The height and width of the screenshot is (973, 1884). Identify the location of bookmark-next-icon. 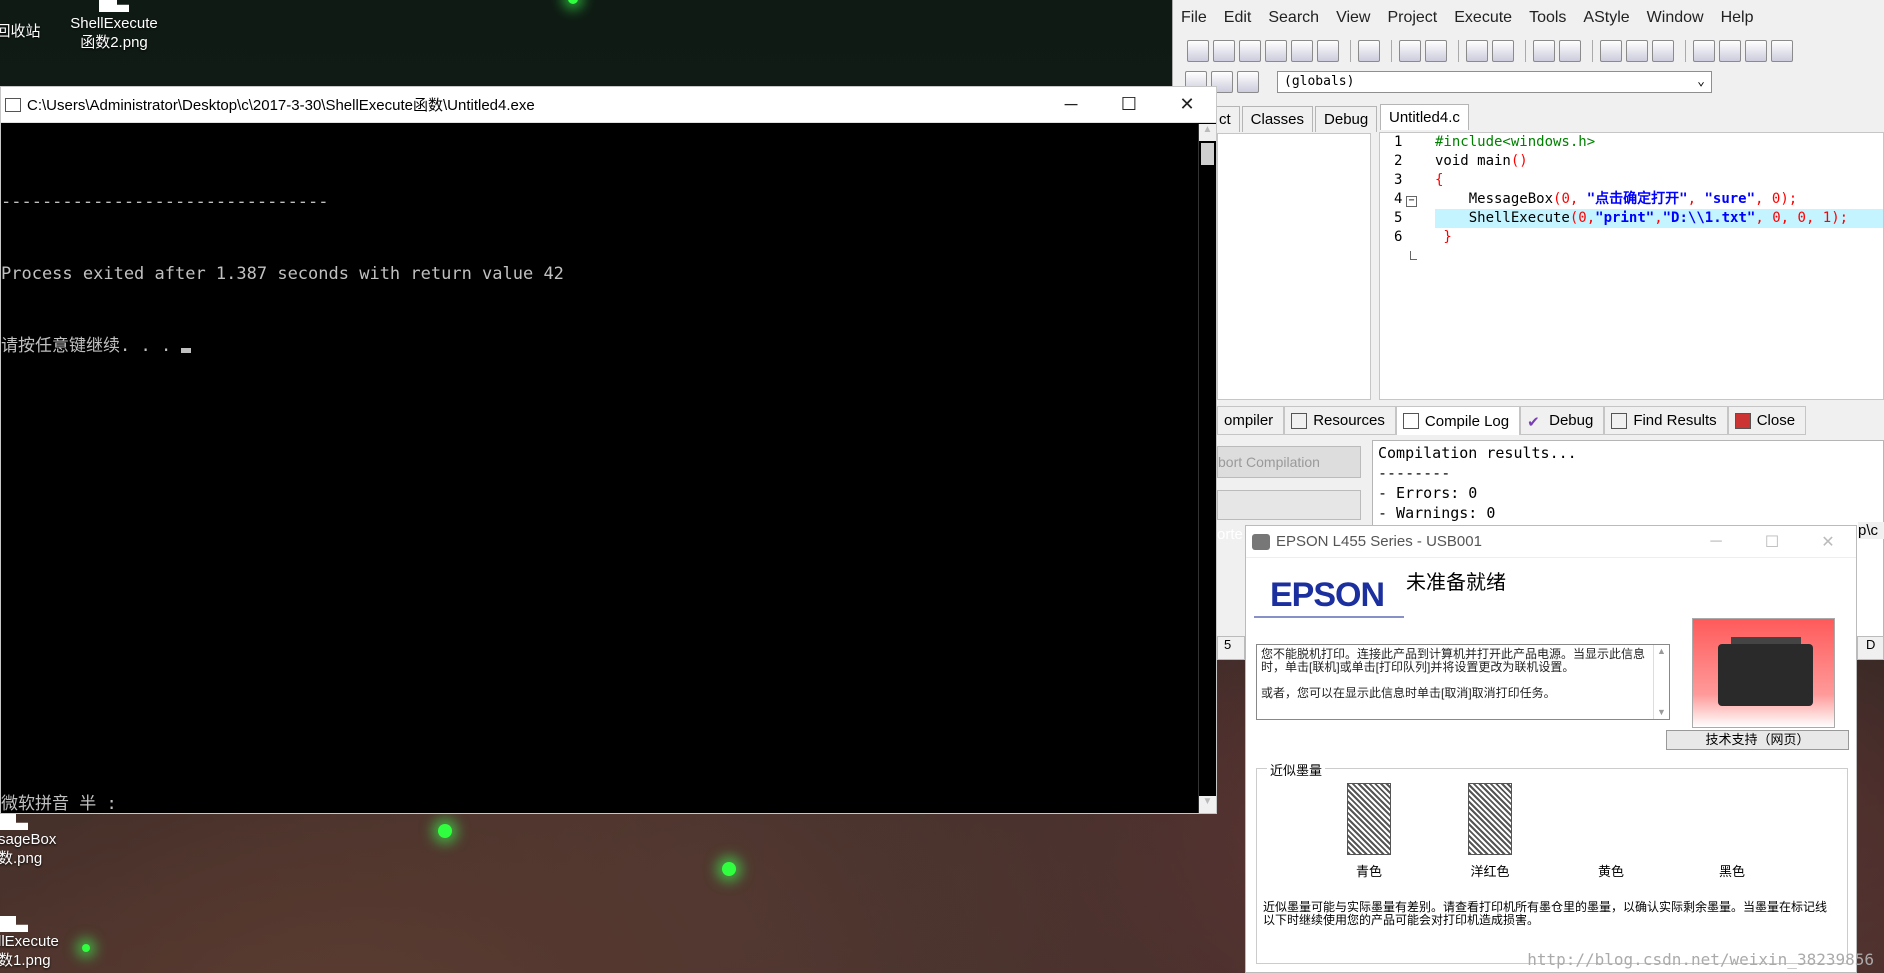
(1637, 51).